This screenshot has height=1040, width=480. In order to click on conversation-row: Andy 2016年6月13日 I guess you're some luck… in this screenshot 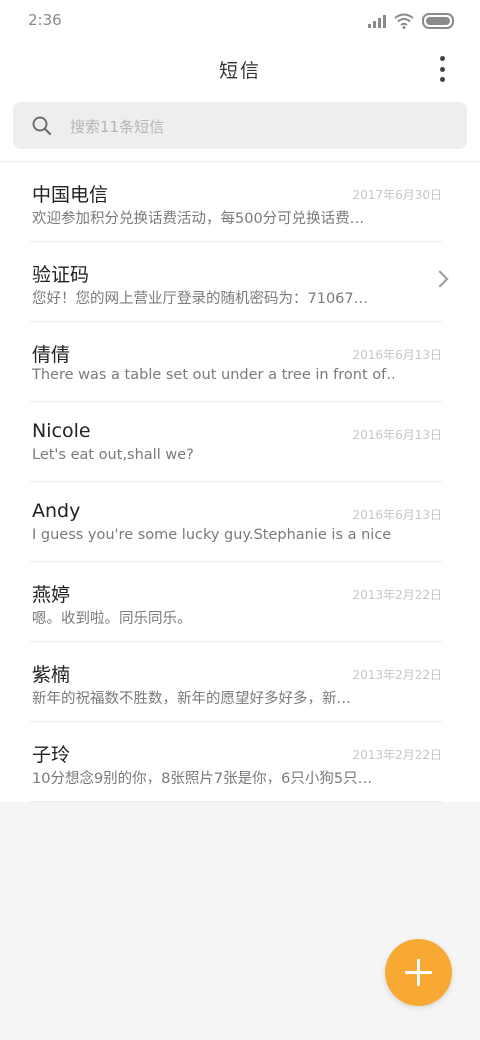, I will do `click(236, 522)`.